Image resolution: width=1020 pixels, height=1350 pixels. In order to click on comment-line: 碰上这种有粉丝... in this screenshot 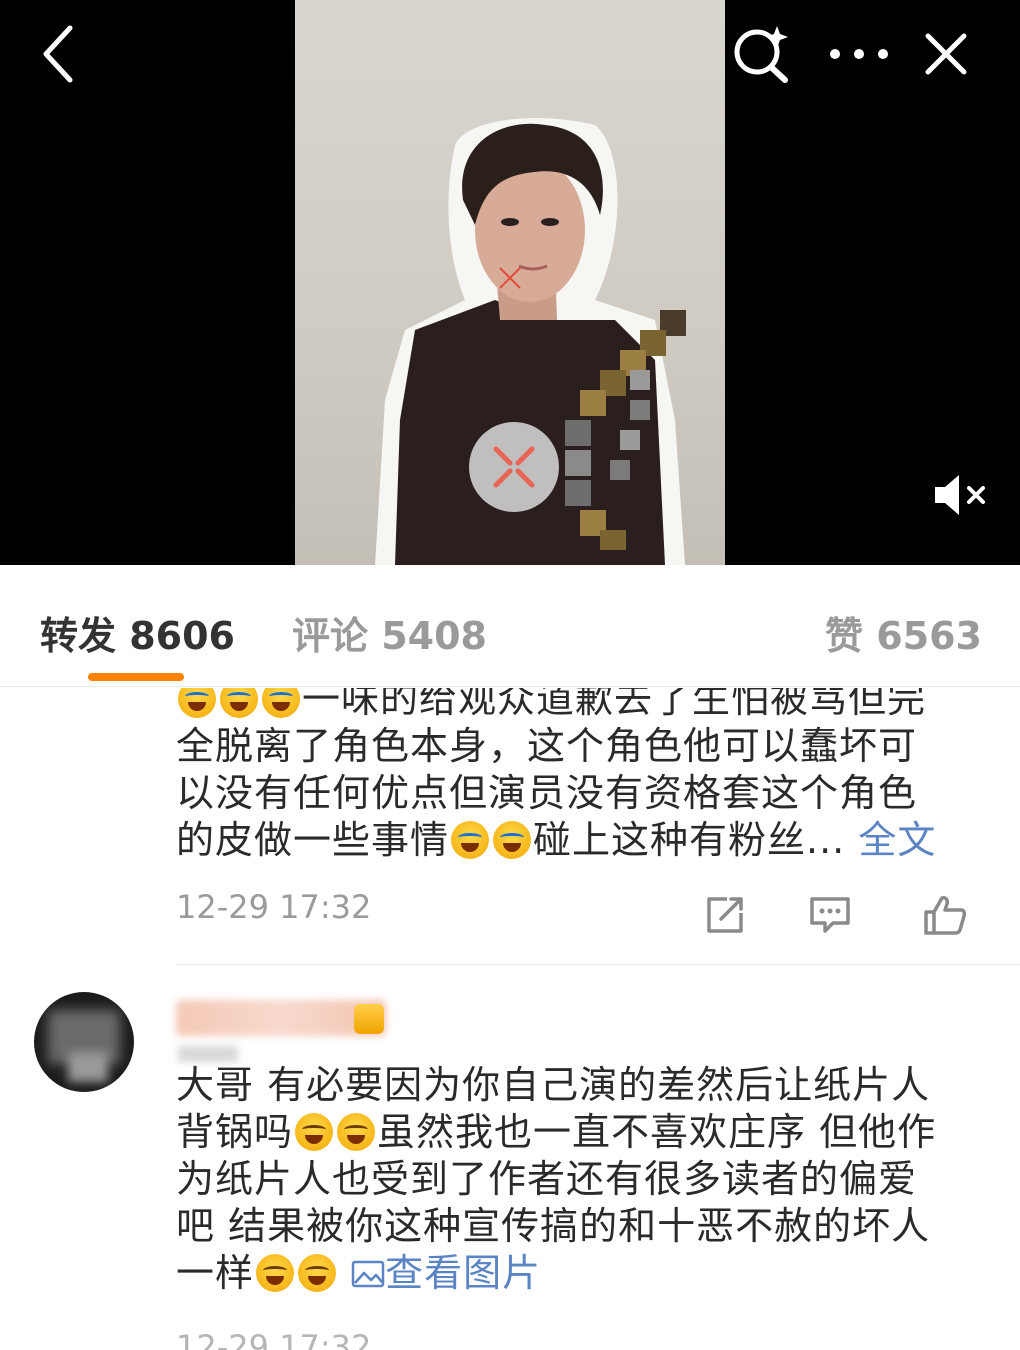, I will do `click(689, 840)`.